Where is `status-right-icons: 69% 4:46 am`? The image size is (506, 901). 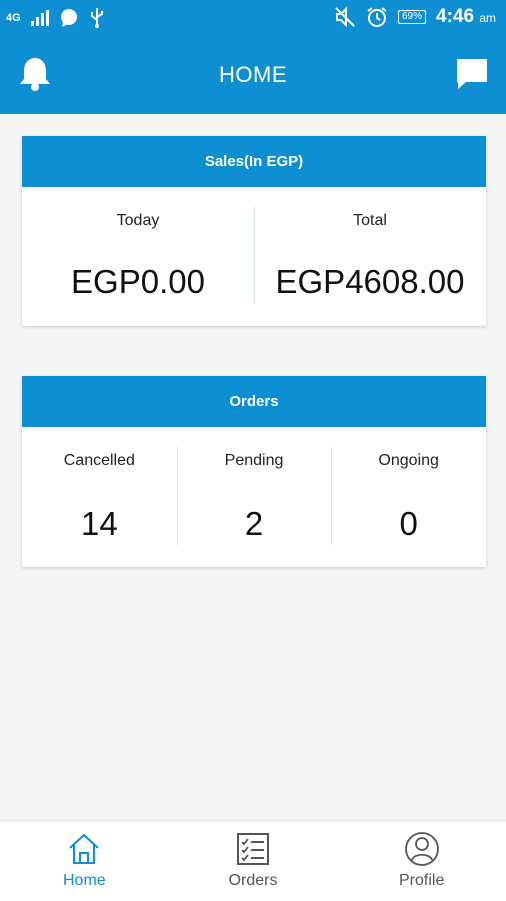
status-right-icons: 69% 4:46 am is located at coordinates (415, 17).